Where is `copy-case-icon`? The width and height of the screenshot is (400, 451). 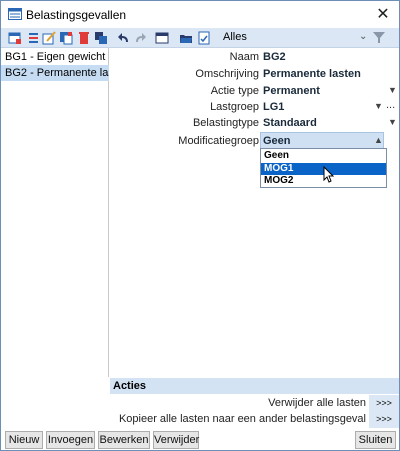 copy-case-icon is located at coordinates (66, 38).